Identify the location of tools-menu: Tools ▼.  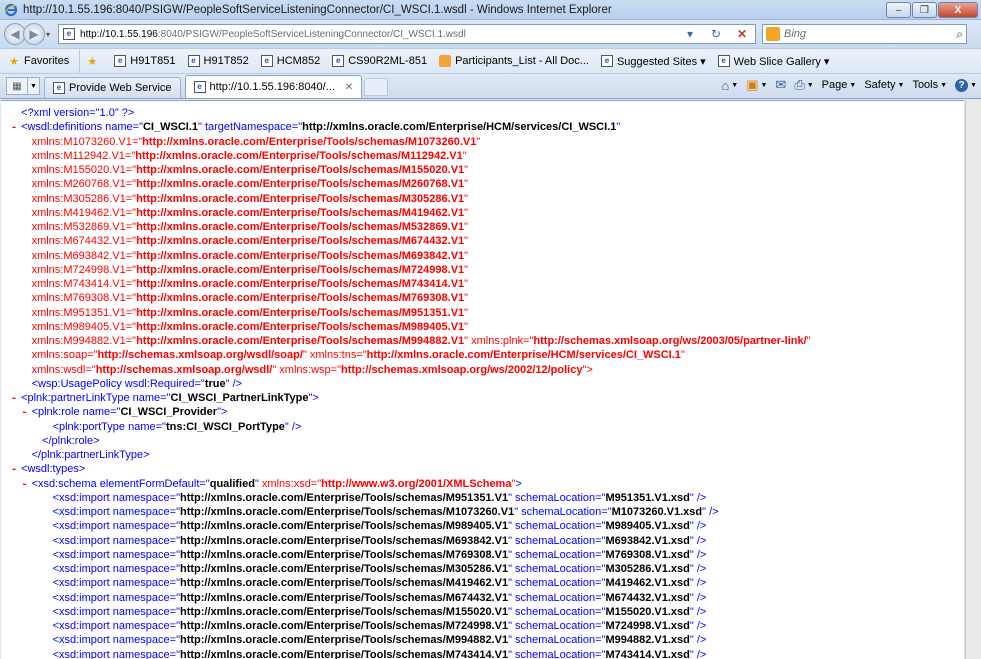
(929, 85).